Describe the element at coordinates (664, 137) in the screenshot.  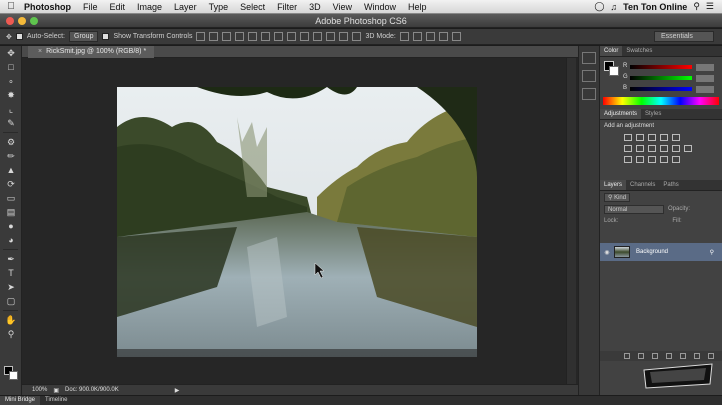
I see `exposure-icon` at that location.